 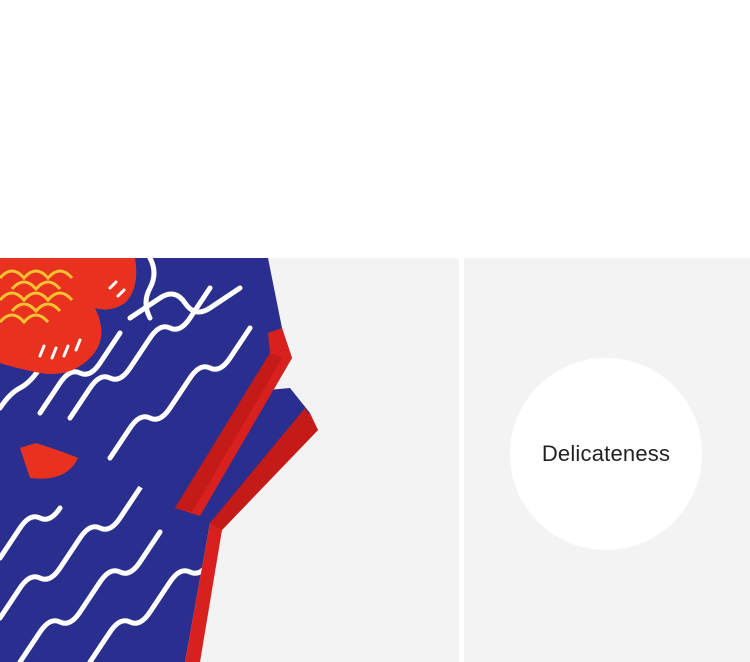 I want to click on feature-label: Delicateness, so click(x=606, y=453).